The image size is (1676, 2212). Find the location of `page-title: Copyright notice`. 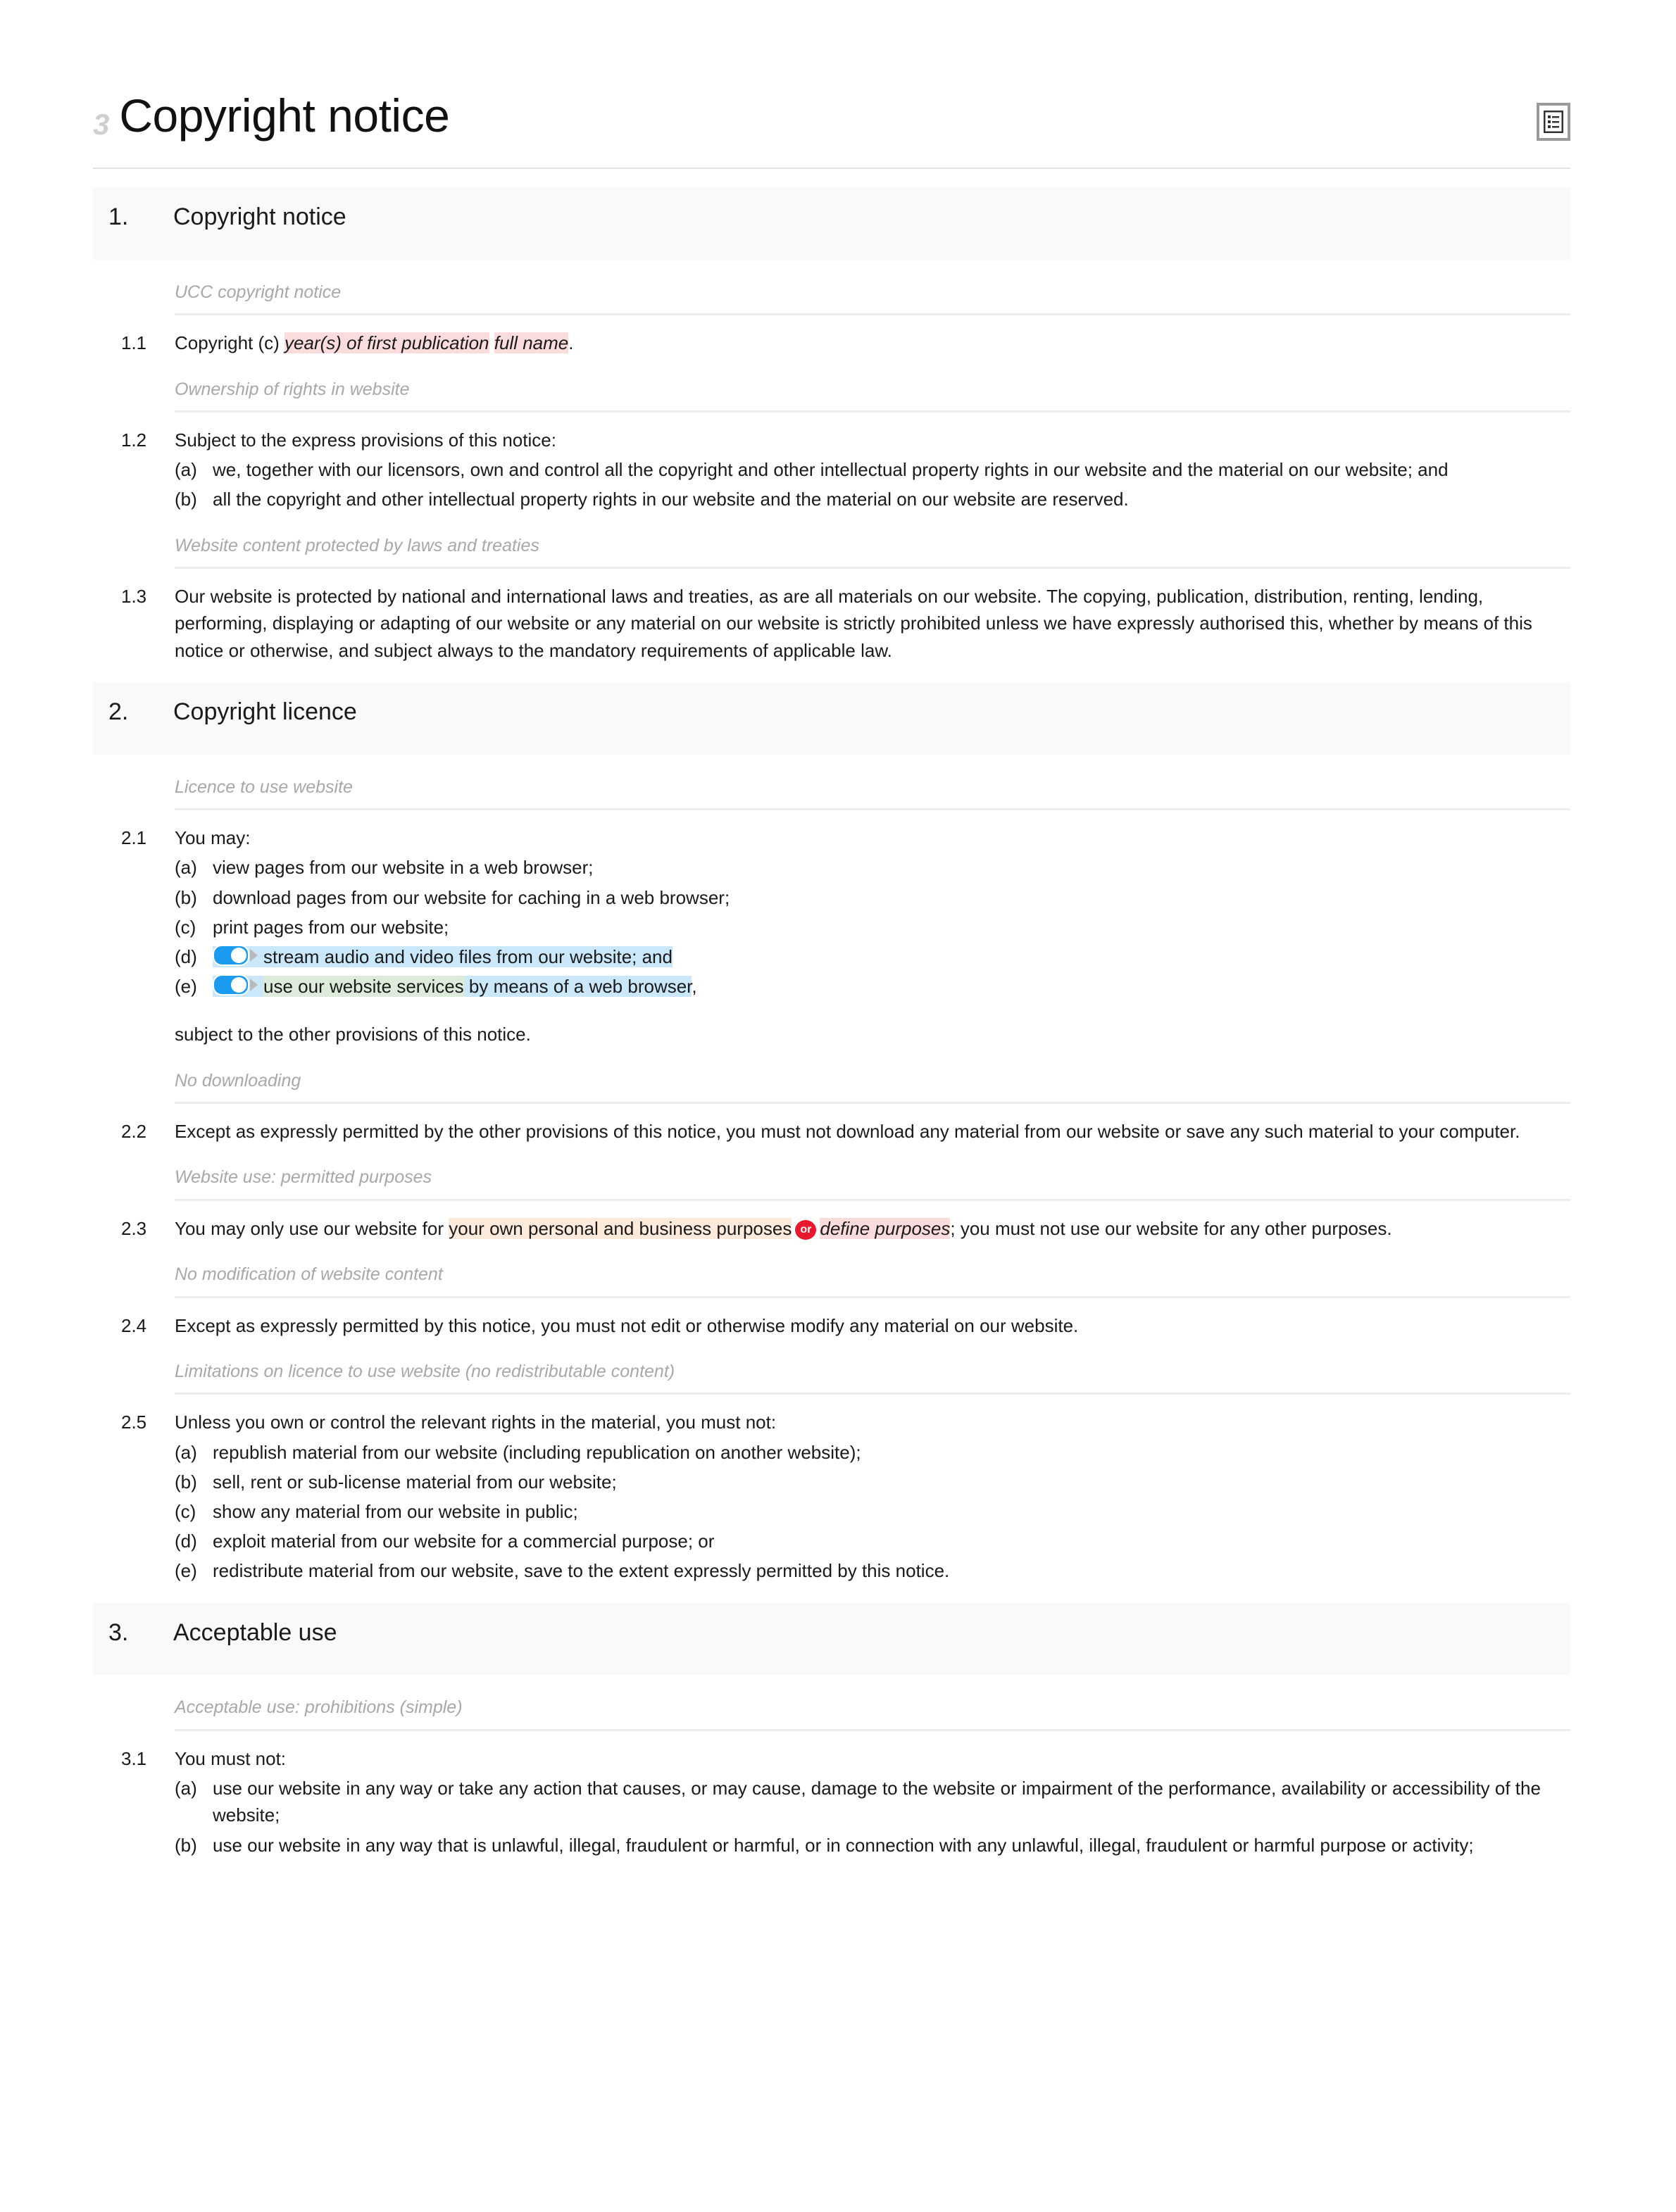

page-title: Copyright notice is located at coordinates (285, 116).